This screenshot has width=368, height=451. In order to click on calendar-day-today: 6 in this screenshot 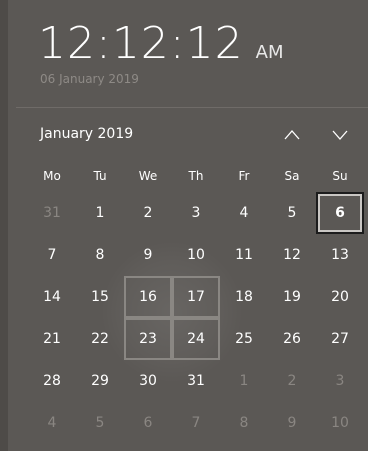, I will do `click(340, 213)`.